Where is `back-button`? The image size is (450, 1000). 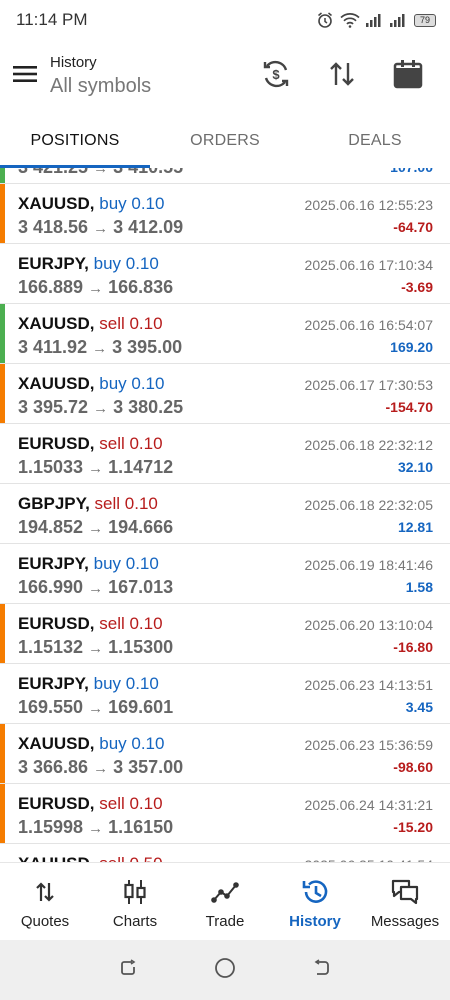 back-button is located at coordinates (322, 970).